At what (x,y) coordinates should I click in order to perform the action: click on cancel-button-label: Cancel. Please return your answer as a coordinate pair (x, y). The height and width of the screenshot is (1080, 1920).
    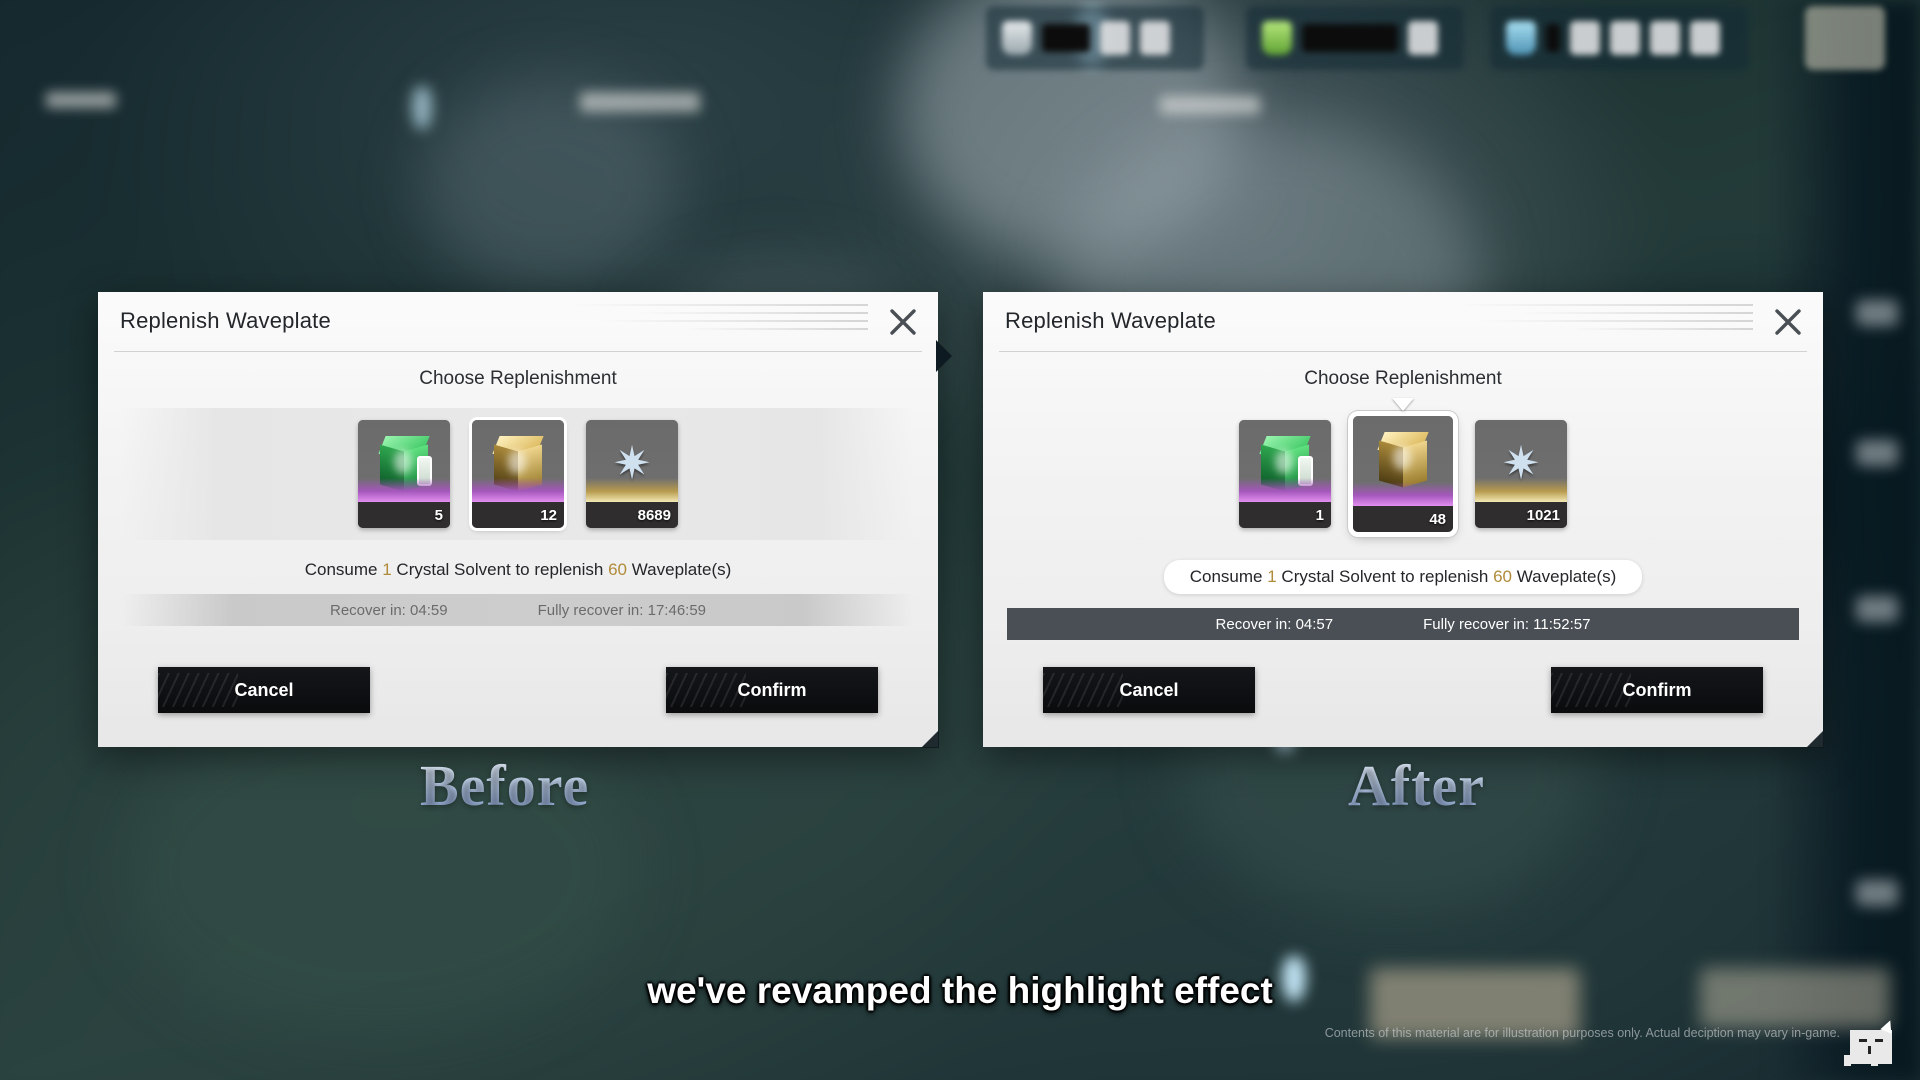
    Looking at the image, I should click on (264, 689).